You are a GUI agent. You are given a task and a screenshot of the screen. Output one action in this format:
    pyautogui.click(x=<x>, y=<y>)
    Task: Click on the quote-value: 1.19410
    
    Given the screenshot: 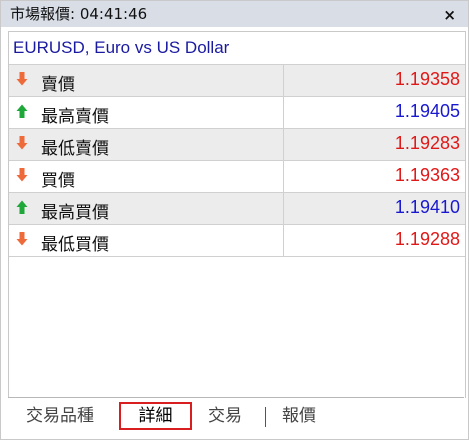 What is the action you would take?
    pyautogui.click(x=427, y=207)
    